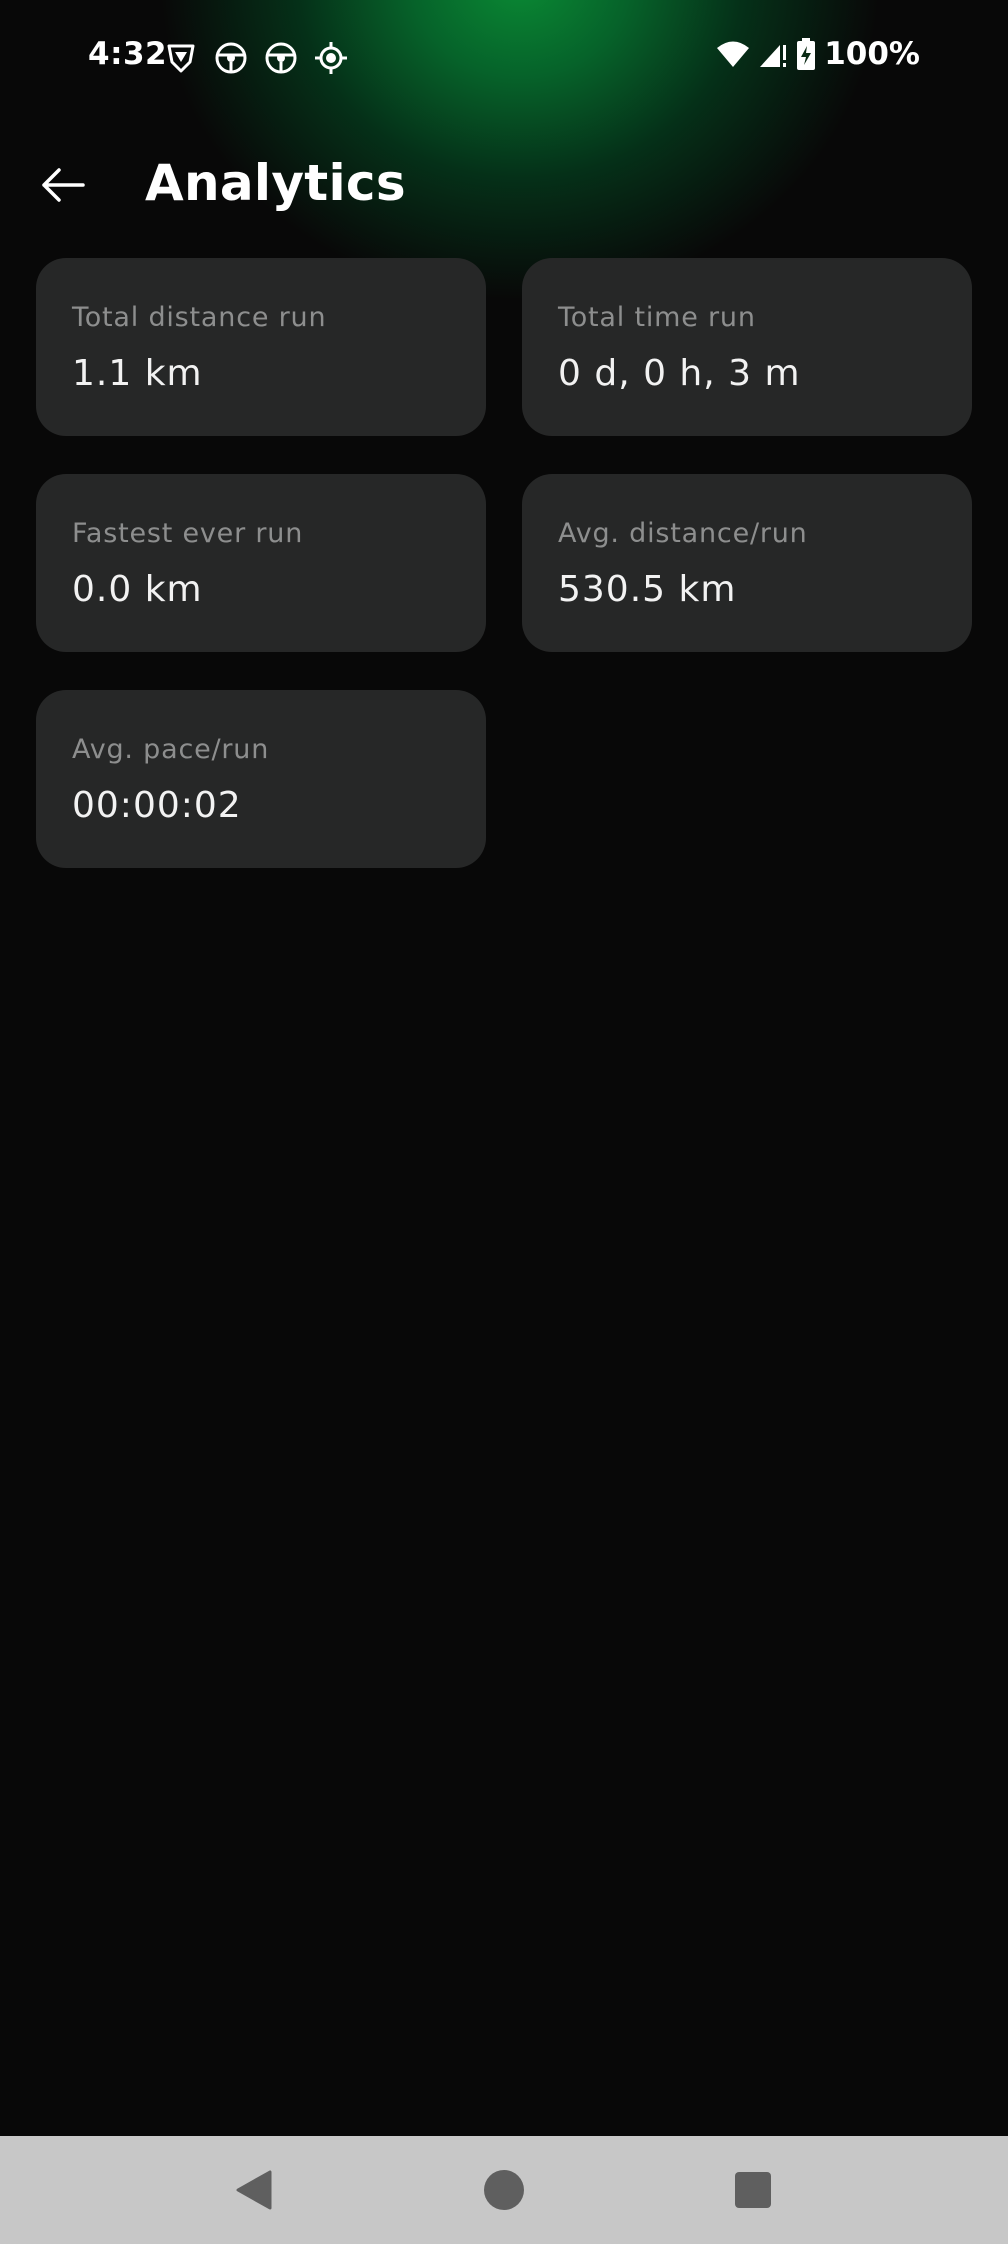 The image size is (1008, 2244). I want to click on nav-home-button, so click(504, 2190).